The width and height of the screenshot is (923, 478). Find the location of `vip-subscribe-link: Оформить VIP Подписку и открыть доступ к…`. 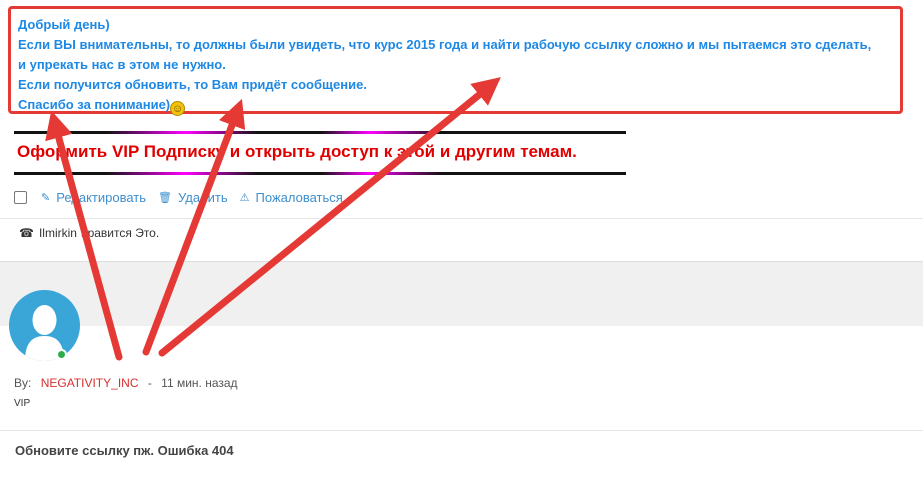

vip-subscribe-link: Оформить VIP Подписку и открыть доступ к… is located at coordinates (297, 152).